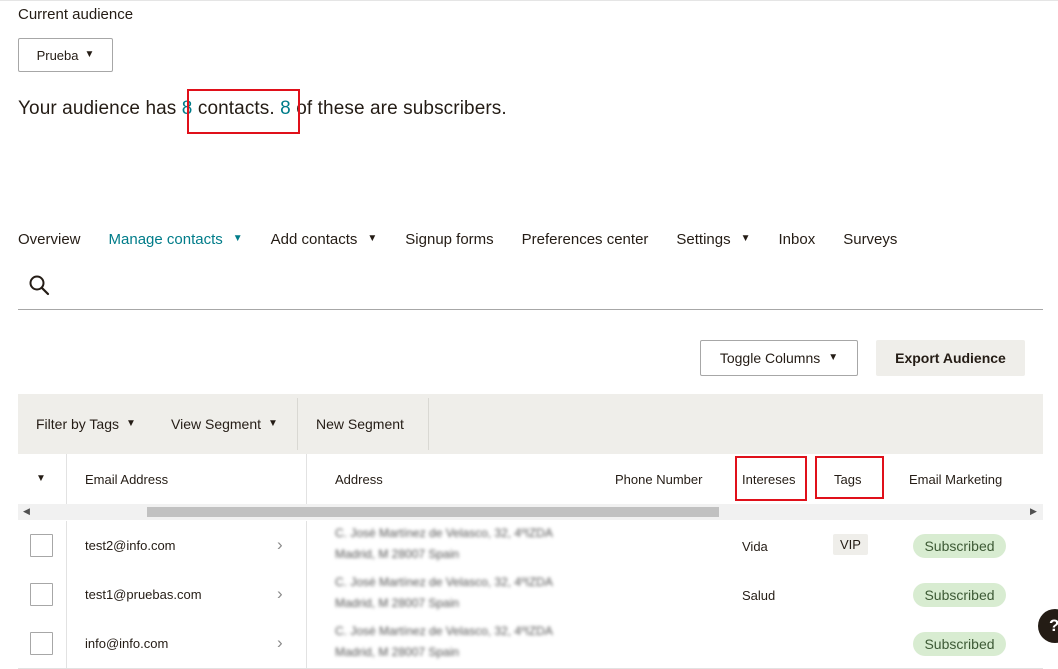 The height and width of the screenshot is (669, 1058). I want to click on nav-label: Settings, so click(703, 239).